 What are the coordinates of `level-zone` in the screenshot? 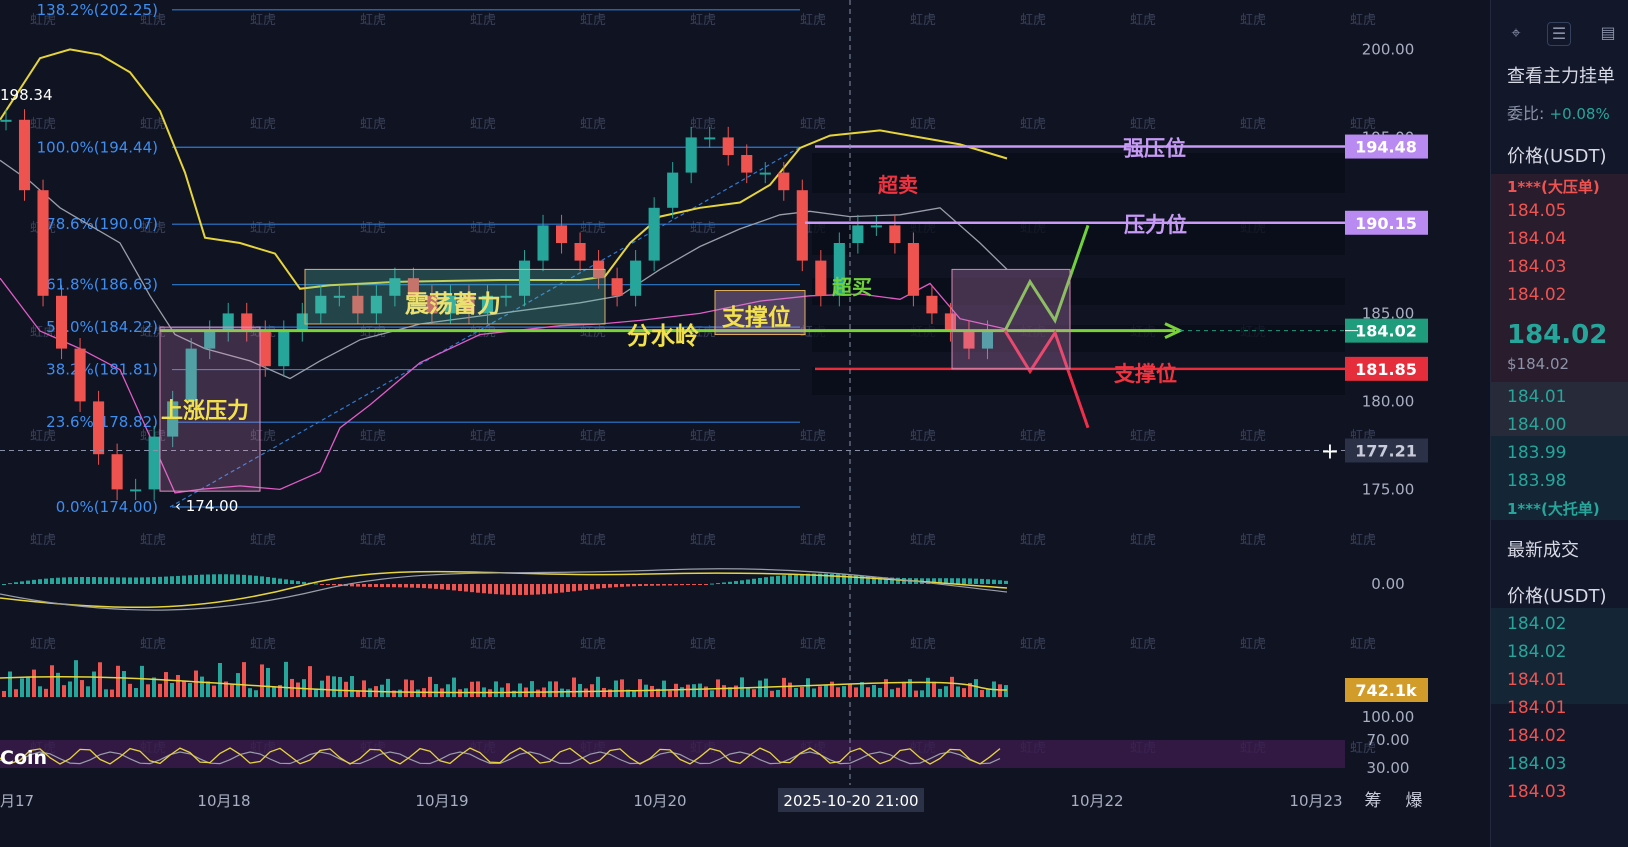 It's located at (1078, 381).